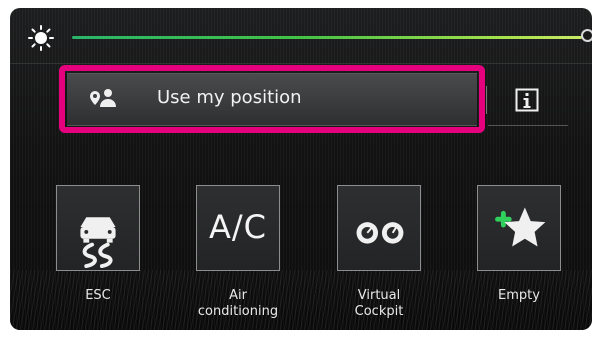  I want to click on virtual-cockpit-gauges-icon, so click(380, 233).